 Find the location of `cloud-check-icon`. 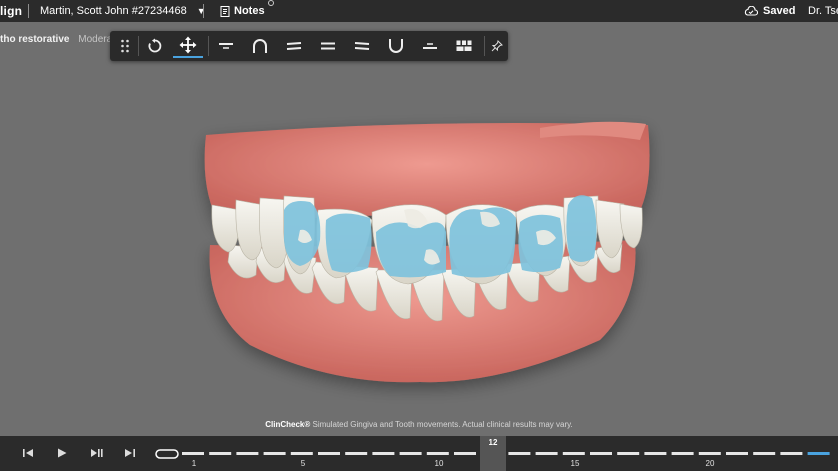

cloud-check-icon is located at coordinates (751, 11).